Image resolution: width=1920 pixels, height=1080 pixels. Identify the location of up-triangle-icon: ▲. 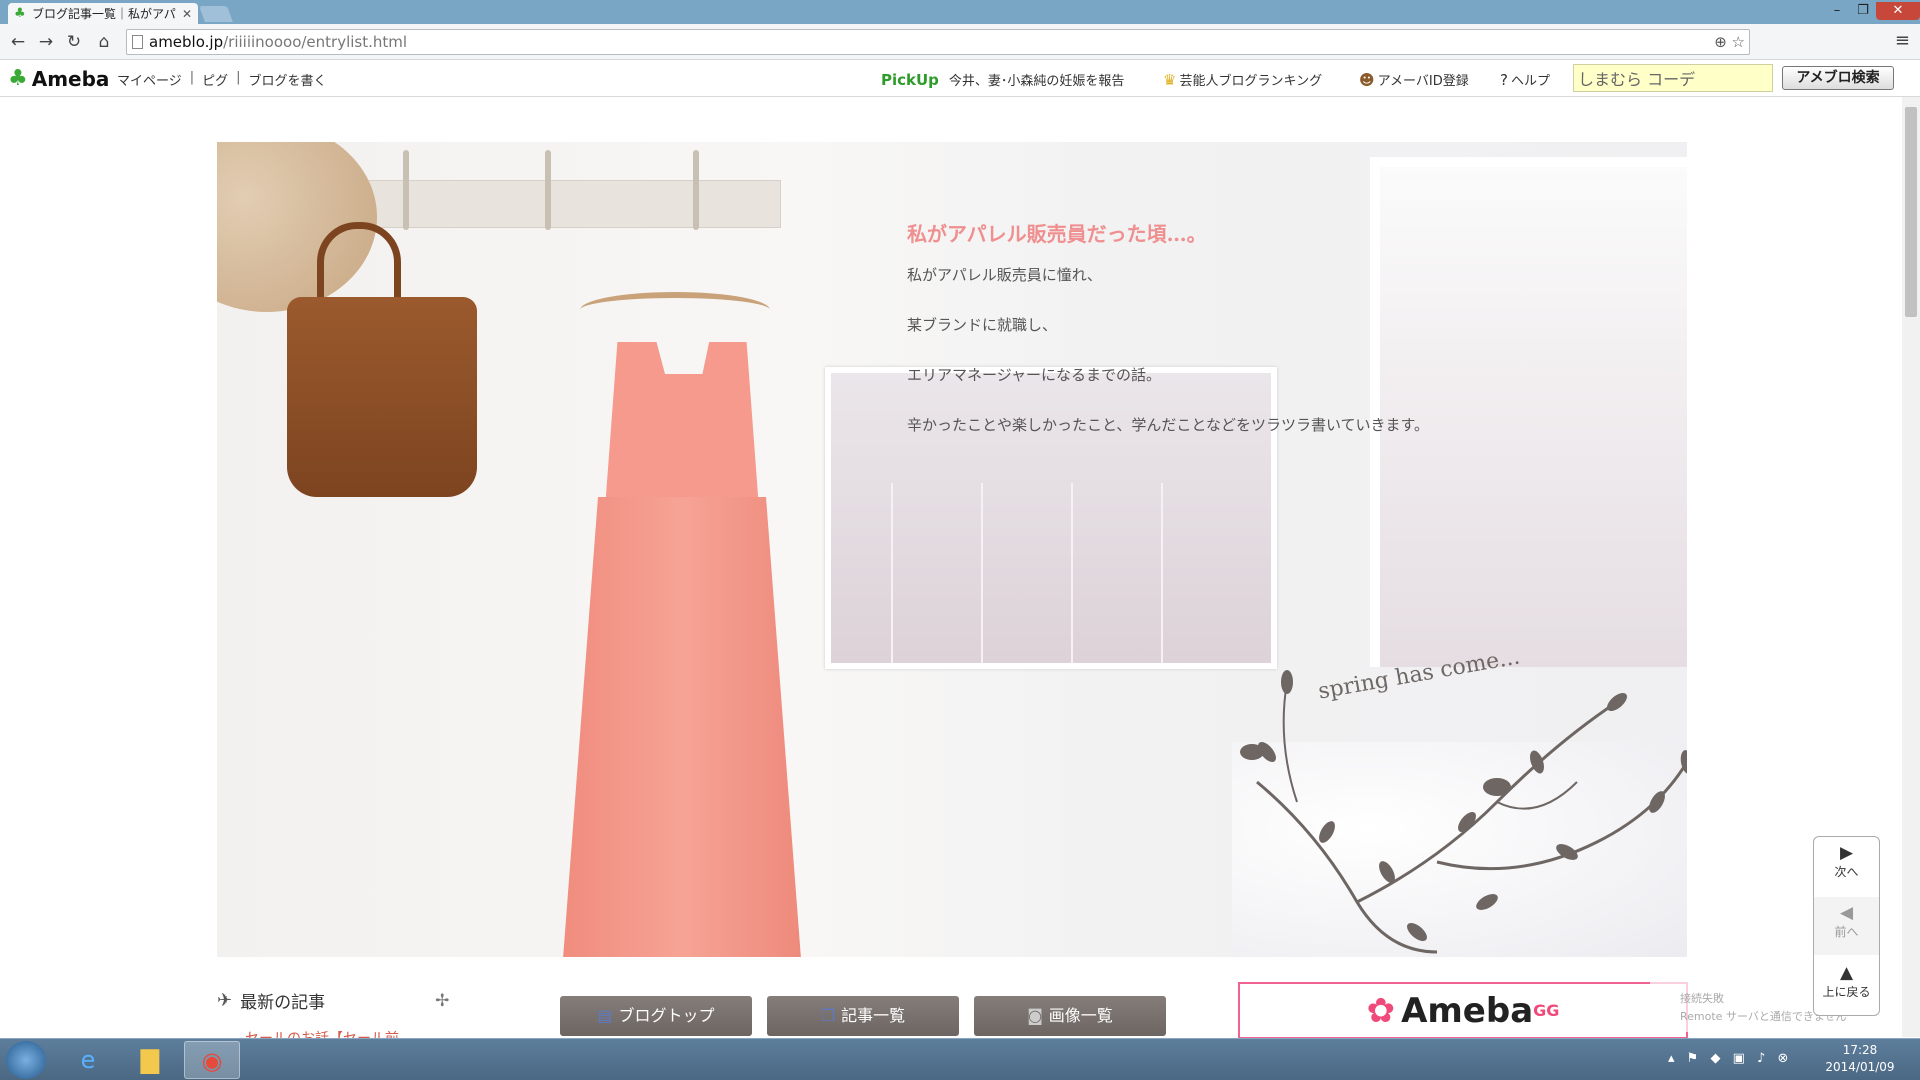
(1846, 973).